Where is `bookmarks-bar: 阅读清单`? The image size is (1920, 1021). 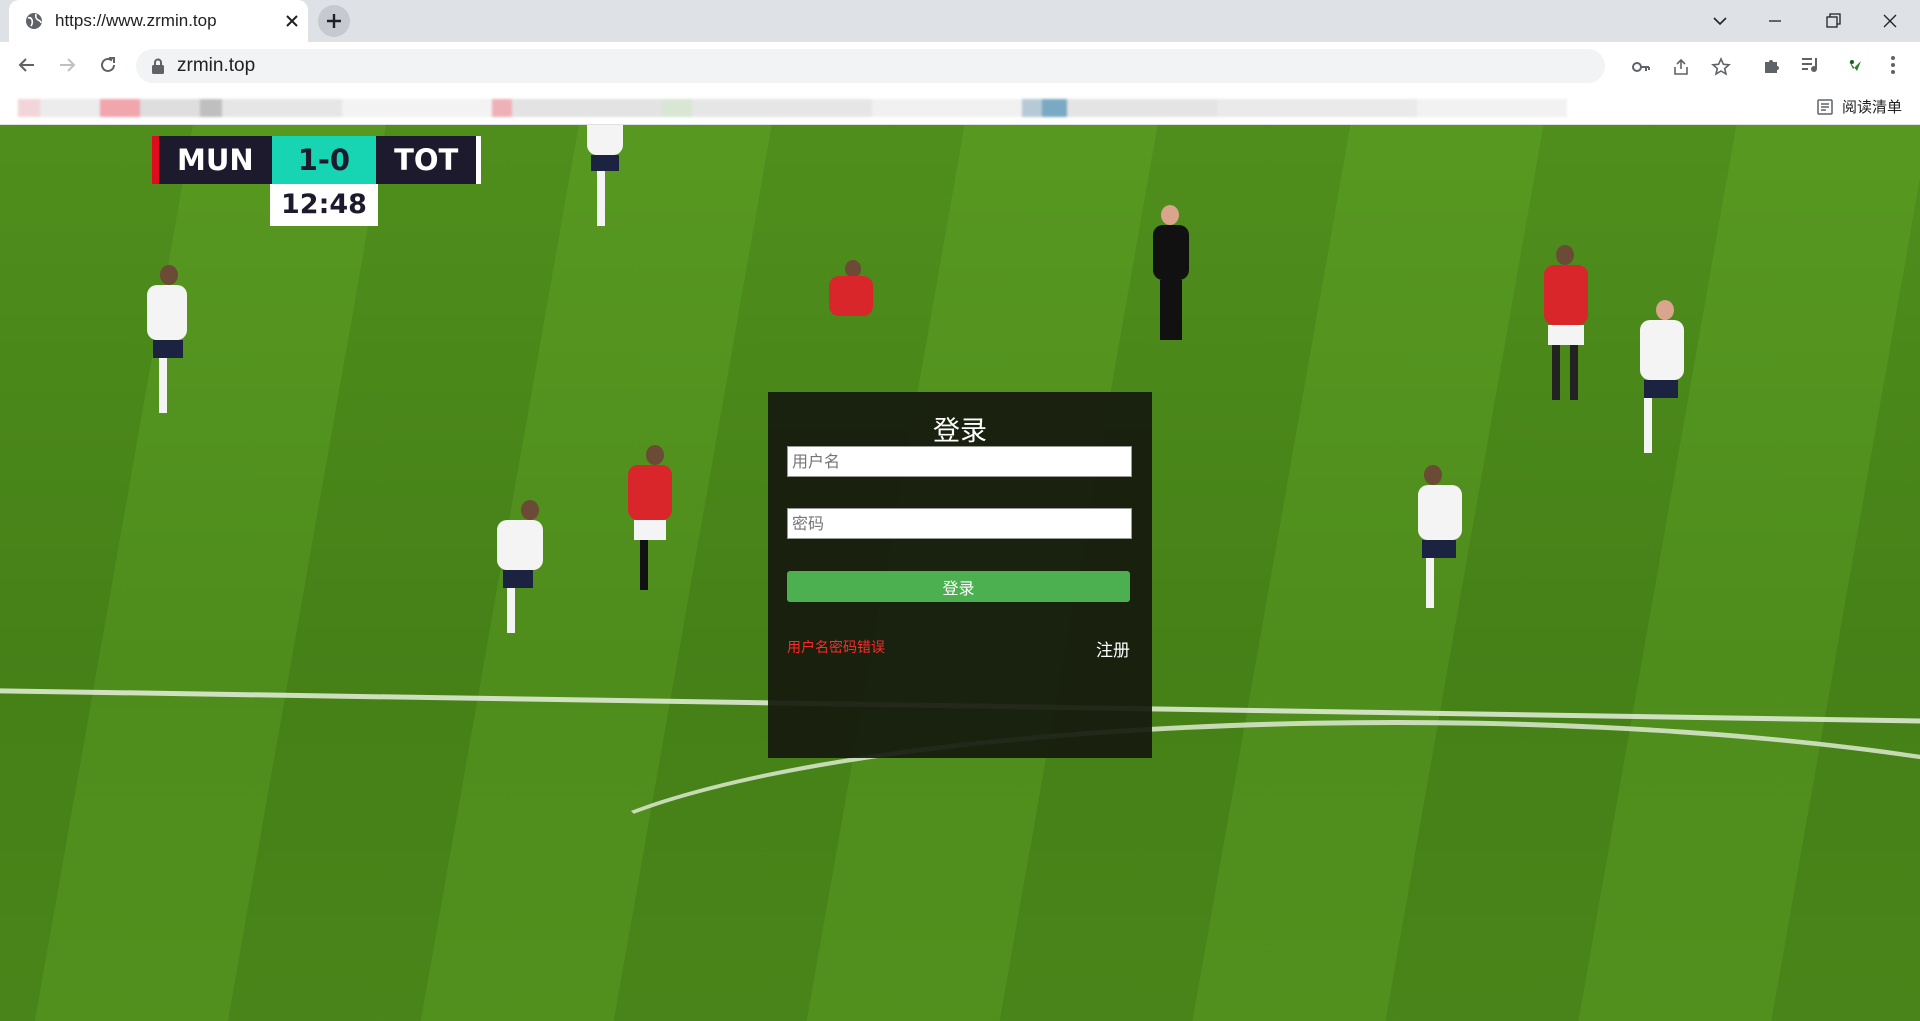
bookmarks-bar: 阅读清单 is located at coordinates (960, 106).